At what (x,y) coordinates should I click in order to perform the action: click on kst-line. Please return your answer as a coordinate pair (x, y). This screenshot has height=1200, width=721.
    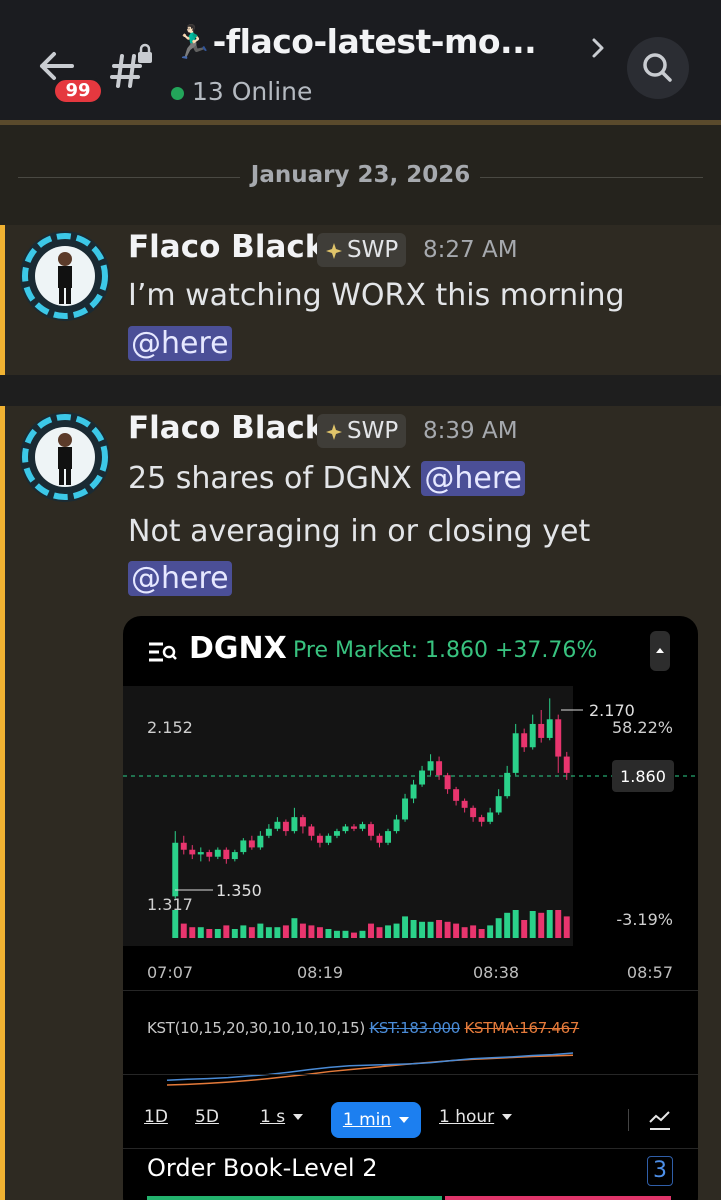
    Looking at the image, I should click on (370, 1066).